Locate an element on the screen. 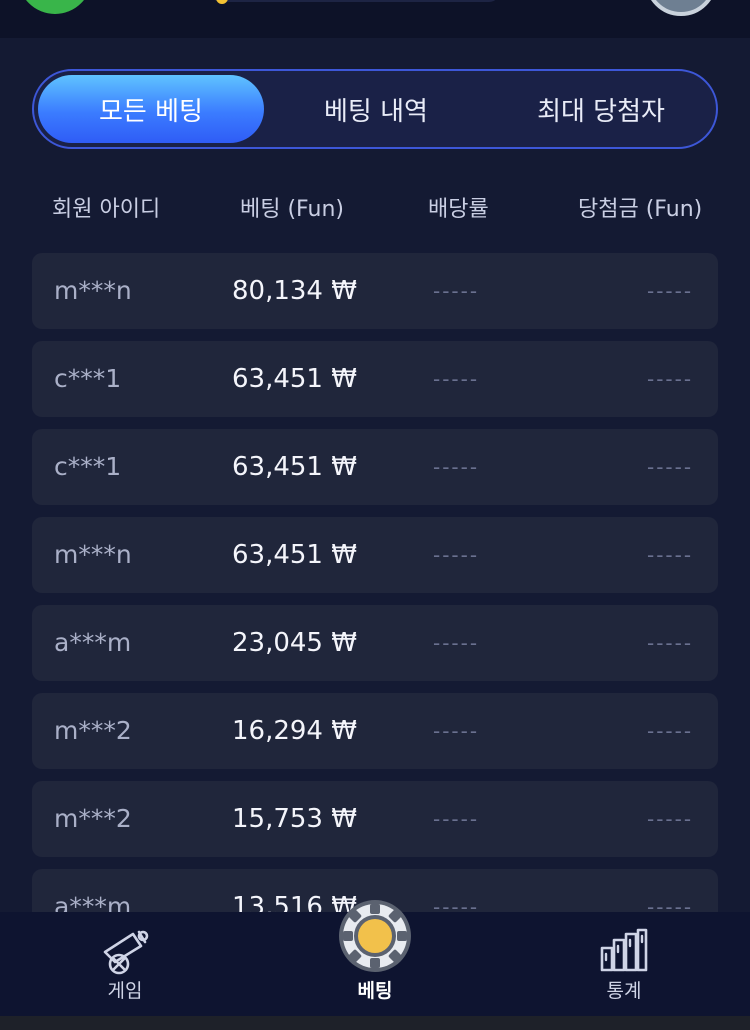 The height and width of the screenshot is (1030, 750). cell-bet-amount: 23,045 ₩ is located at coordinates (294, 643).